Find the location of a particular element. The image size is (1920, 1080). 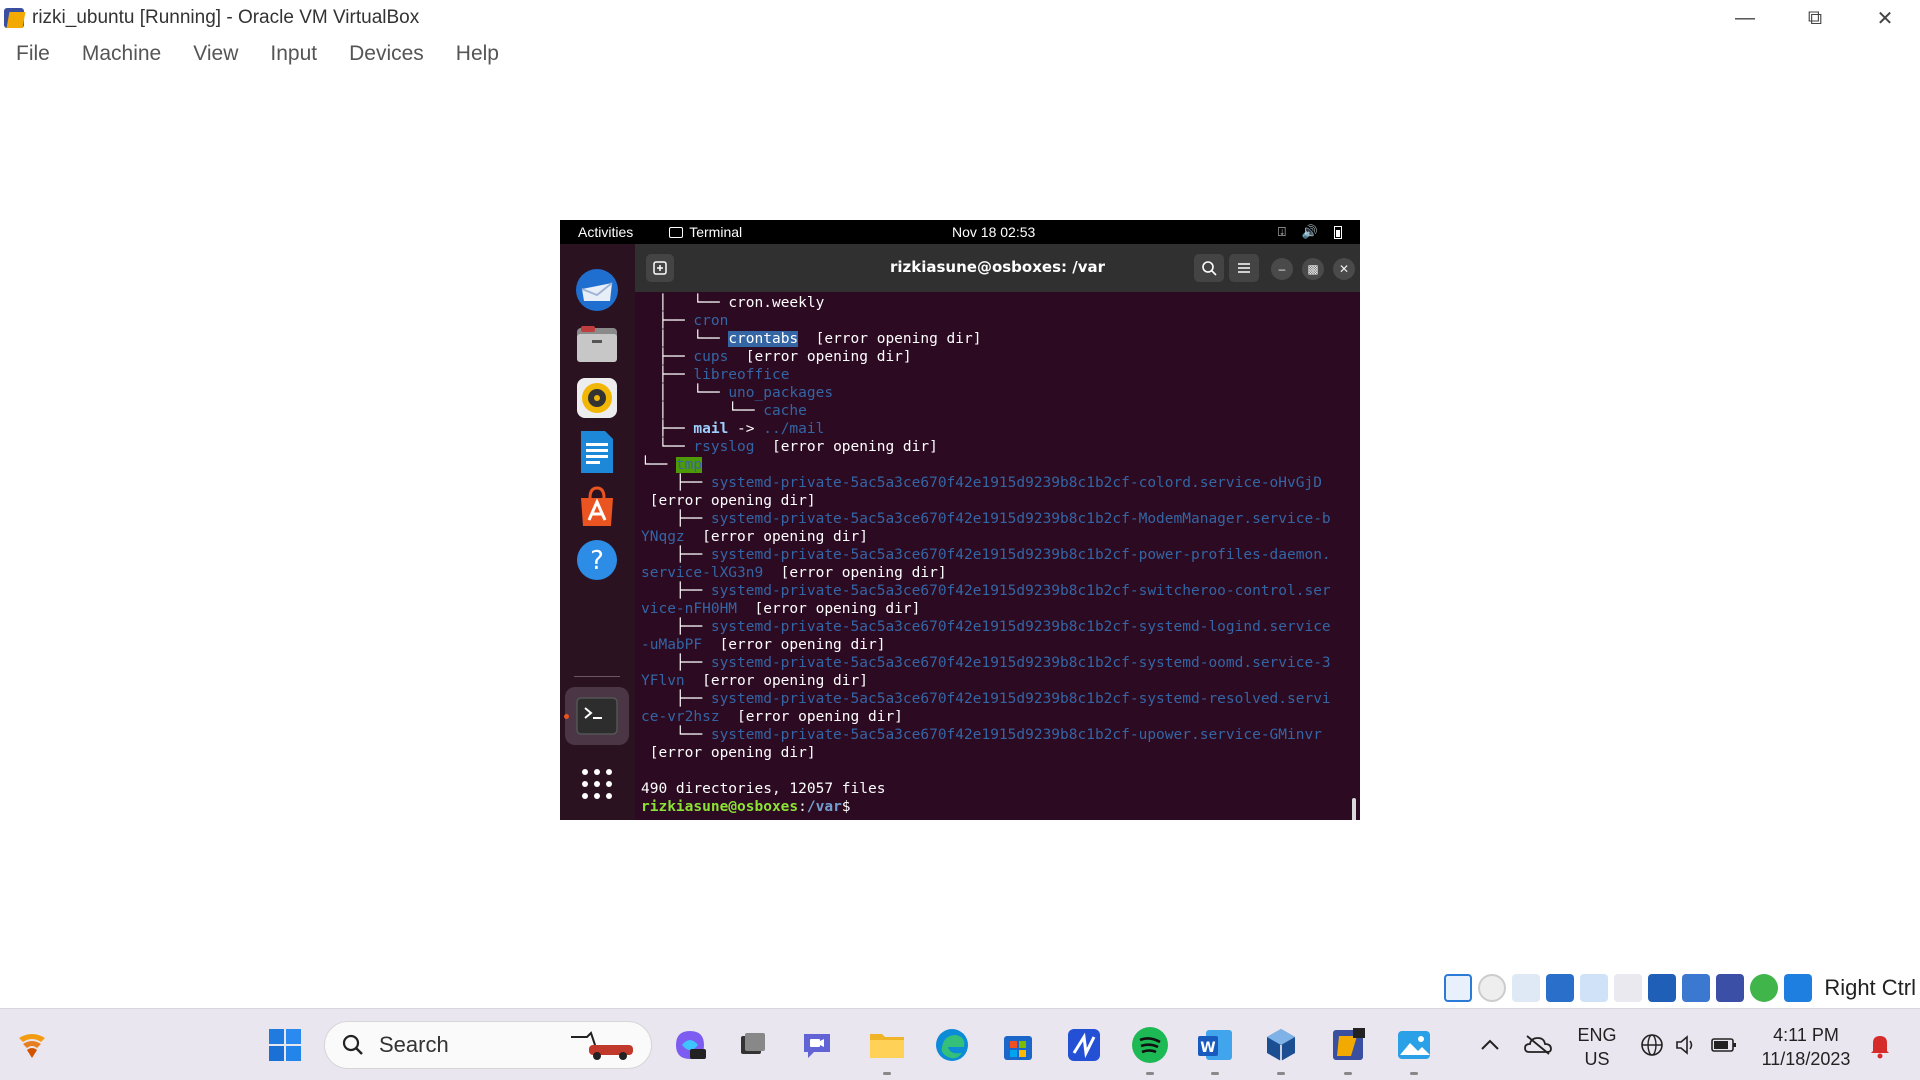

menu-devices: Devices is located at coordinates (386, 54).